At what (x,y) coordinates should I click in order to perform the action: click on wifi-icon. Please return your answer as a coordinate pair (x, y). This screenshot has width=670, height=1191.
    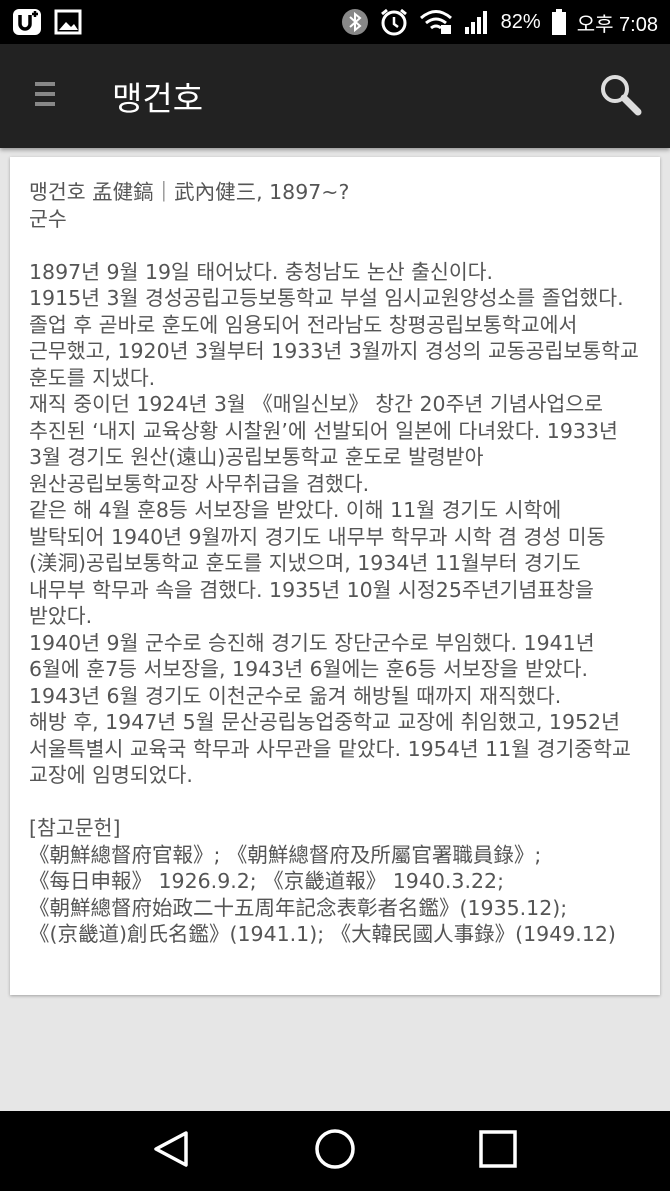
    Looking at the image, I should click on (436, 22).